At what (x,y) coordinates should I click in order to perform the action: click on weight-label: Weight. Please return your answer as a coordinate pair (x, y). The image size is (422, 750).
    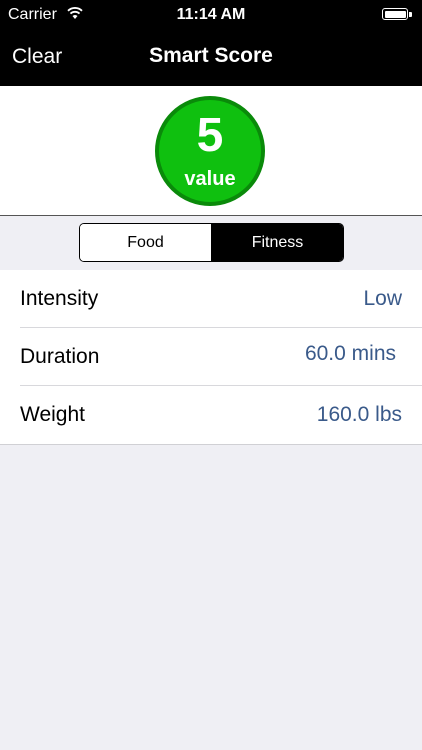
    Looking at the image, I should click on (52, 414).